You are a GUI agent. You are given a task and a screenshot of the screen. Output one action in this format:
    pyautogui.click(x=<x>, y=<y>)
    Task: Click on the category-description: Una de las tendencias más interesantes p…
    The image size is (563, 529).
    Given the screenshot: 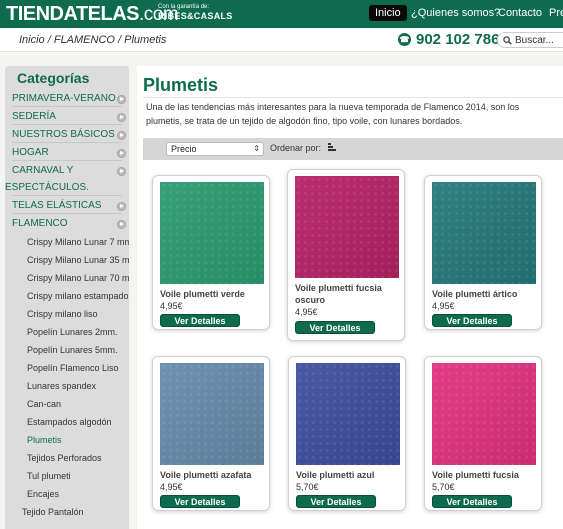 What is the action you would take?
    pyautogui.click(x=333, y=114)
    